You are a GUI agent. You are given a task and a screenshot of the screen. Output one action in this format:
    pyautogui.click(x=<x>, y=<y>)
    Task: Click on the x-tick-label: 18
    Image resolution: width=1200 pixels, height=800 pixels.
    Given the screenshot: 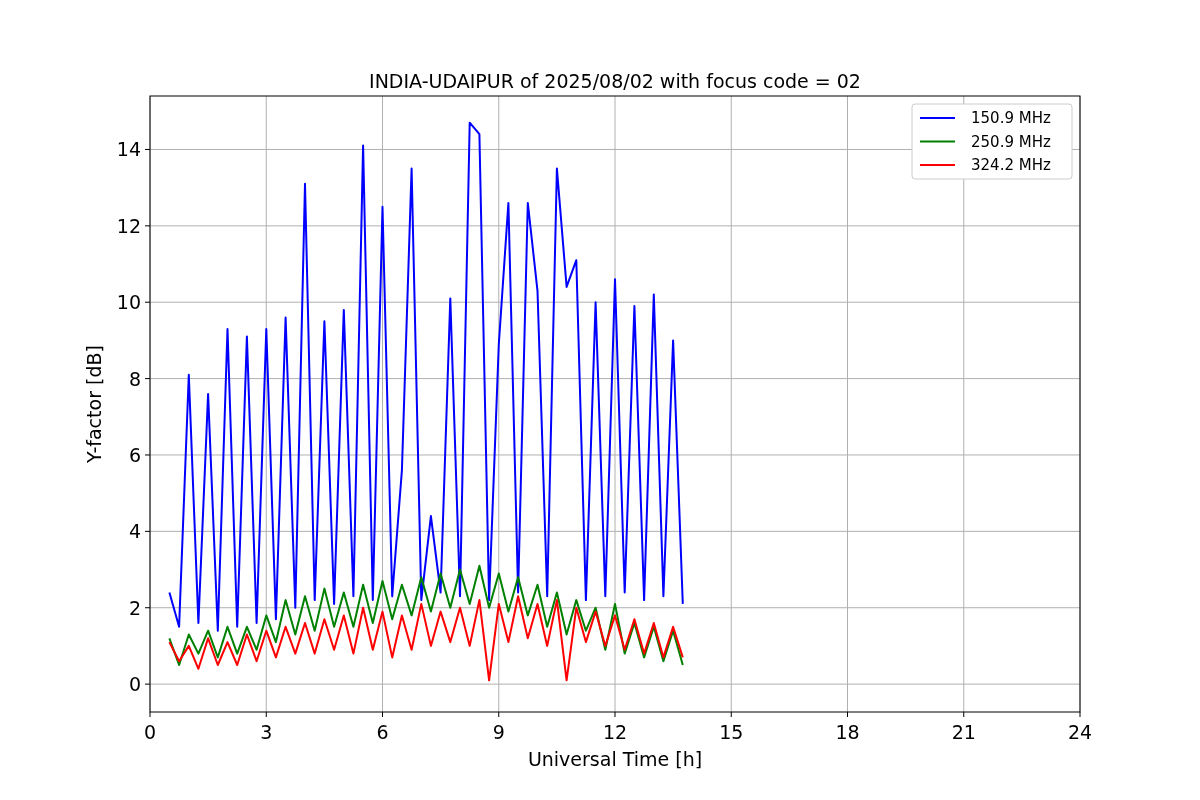 What is the action you would take?
    pyautogui.click(x=847, y=732)
    